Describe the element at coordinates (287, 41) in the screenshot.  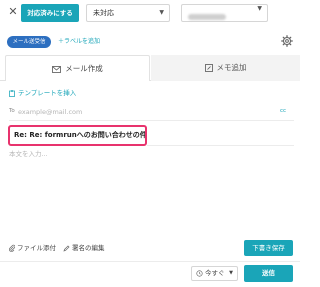
I see `gear-icon` at that location.